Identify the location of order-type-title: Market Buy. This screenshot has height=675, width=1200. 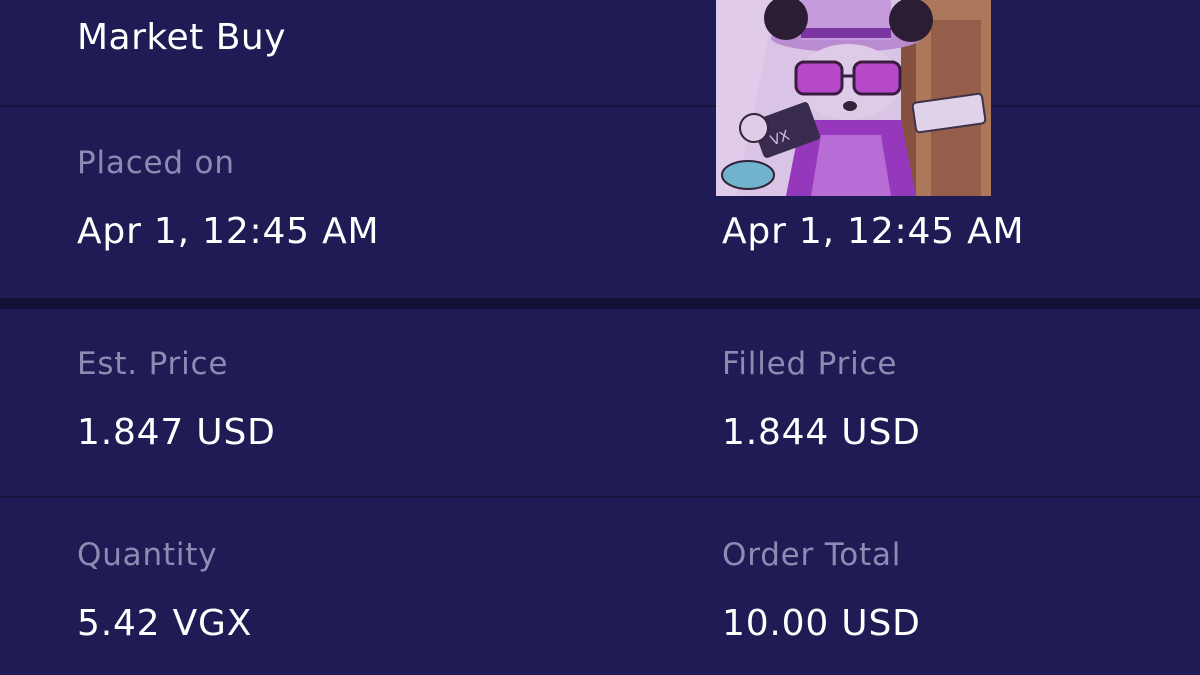
(182, 37).